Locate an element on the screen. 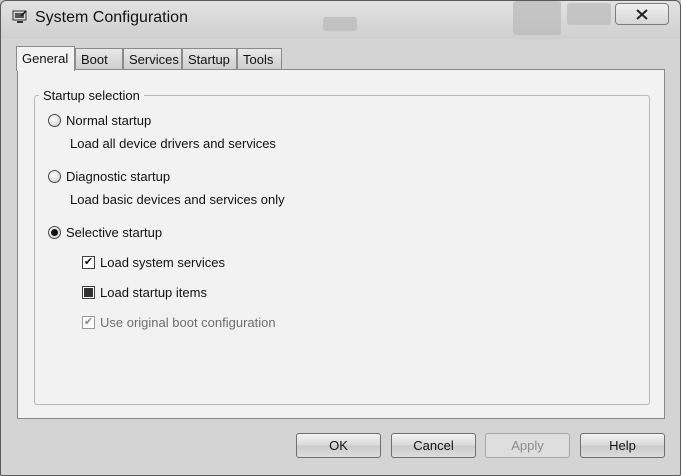  title-bar: System Configuration is located at coordinates (340, 20).